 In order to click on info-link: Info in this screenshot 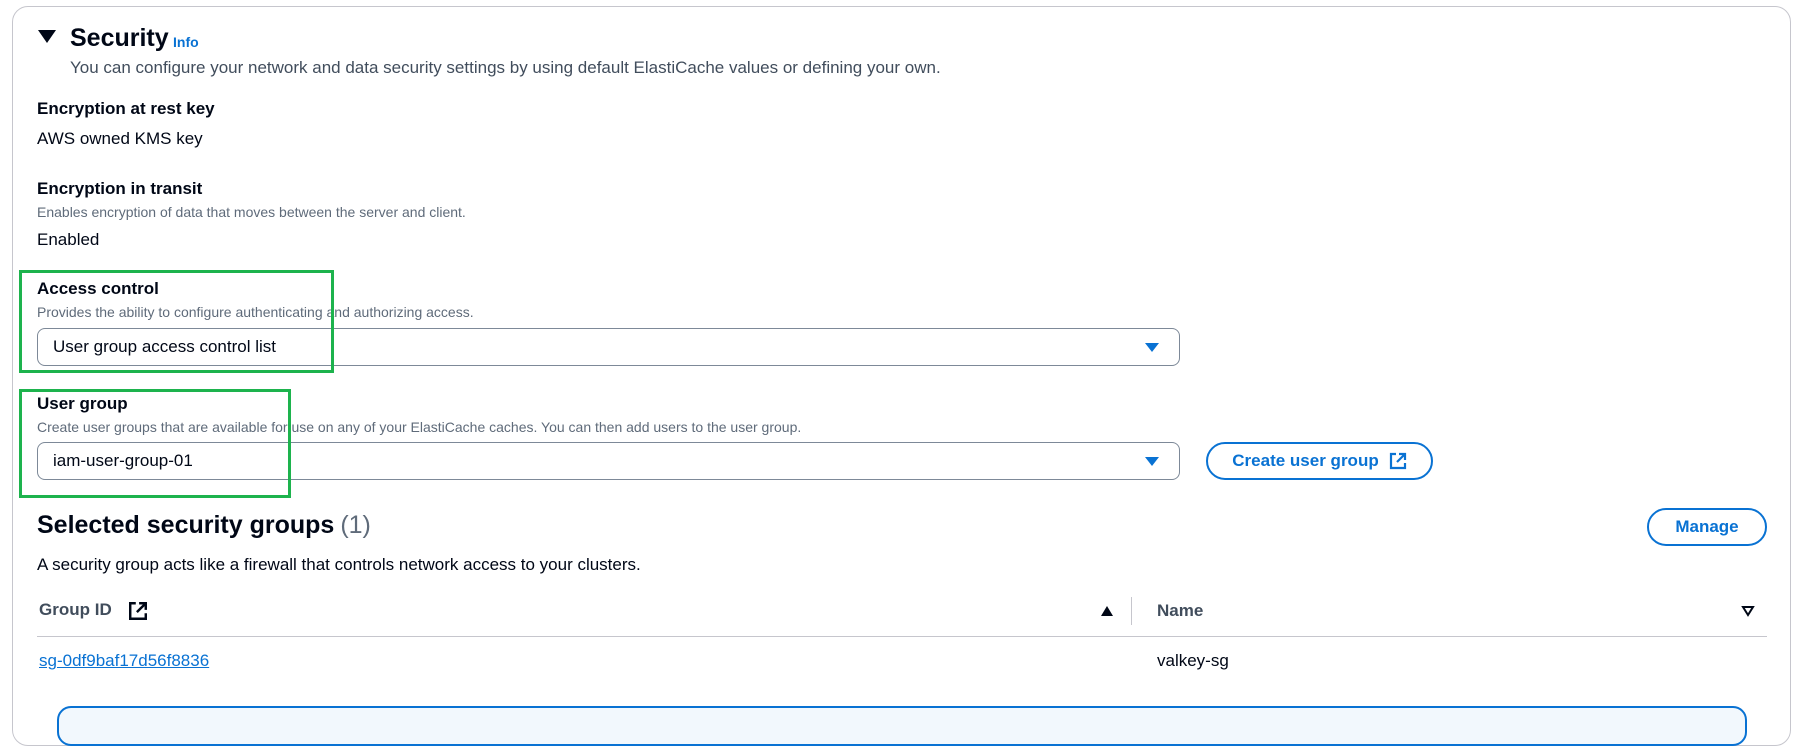, I will do `click(186, 42)`.